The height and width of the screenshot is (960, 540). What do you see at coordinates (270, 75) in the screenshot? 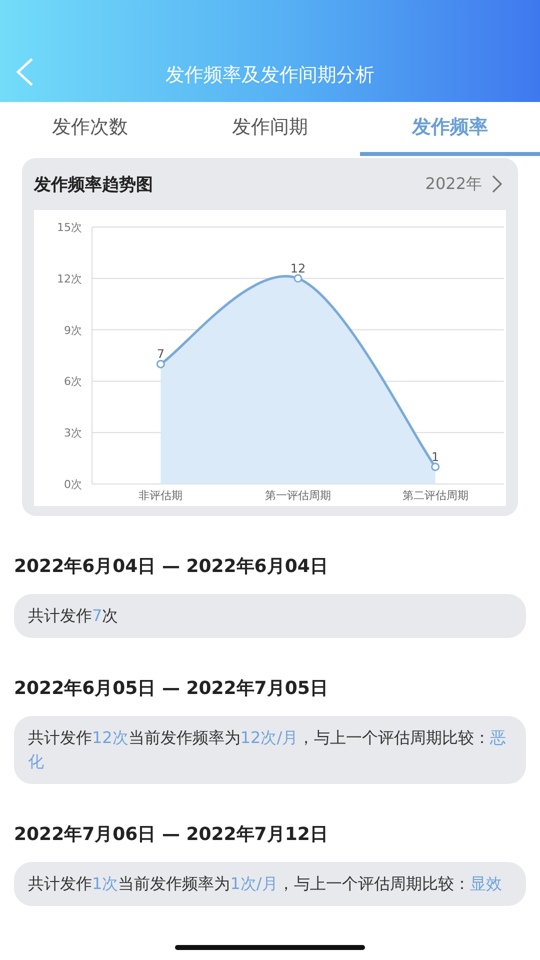
I see `page-title: 发作频率及发作间期分析` at bounding box center [270, 75].